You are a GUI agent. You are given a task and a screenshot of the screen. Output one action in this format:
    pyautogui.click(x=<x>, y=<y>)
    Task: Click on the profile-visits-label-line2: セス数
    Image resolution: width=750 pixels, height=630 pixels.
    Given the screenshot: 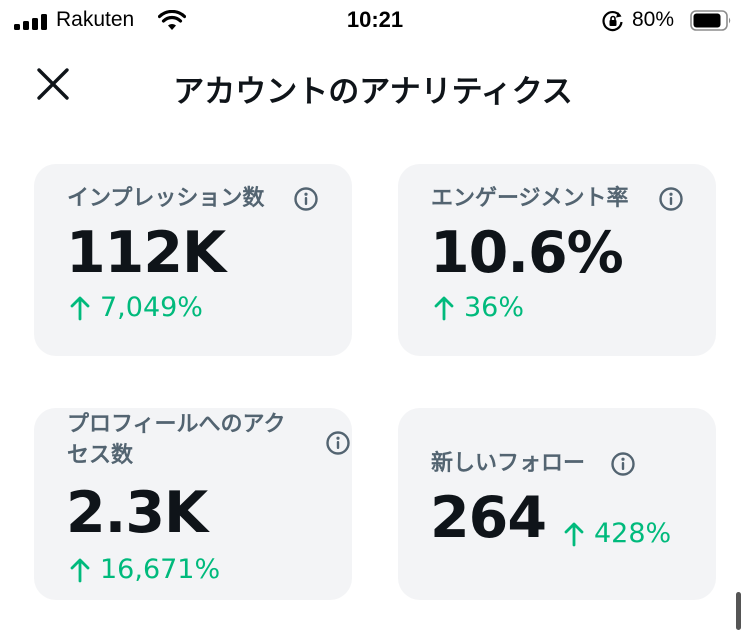 What is the action you would take?
    pyautogui.click(x=100, y=455)
    